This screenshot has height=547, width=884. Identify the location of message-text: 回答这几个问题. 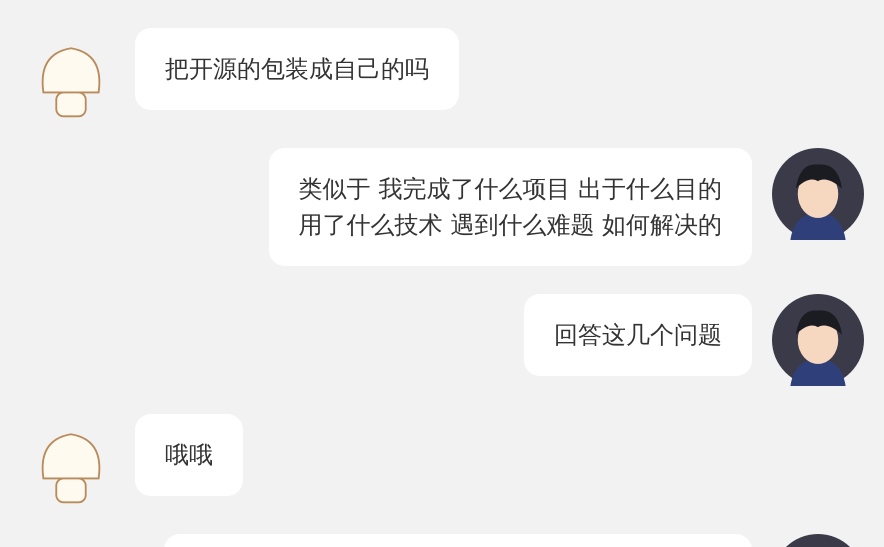
(638, 335).